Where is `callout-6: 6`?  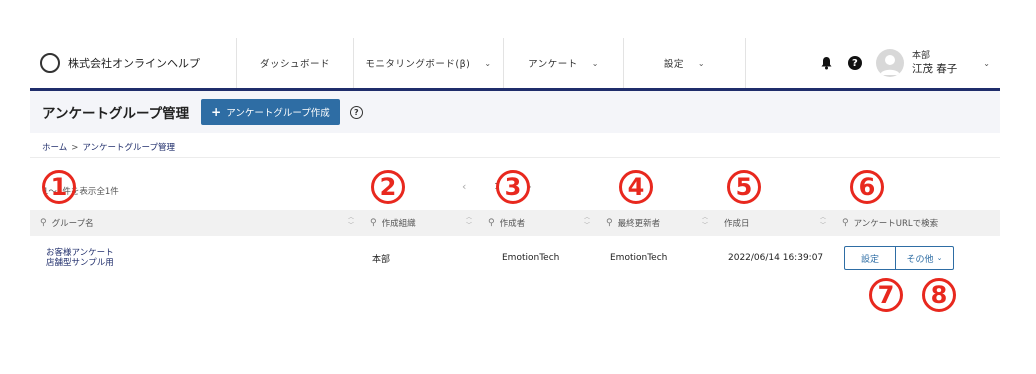
callout-6: 6 is located at coordinates (867, 187).